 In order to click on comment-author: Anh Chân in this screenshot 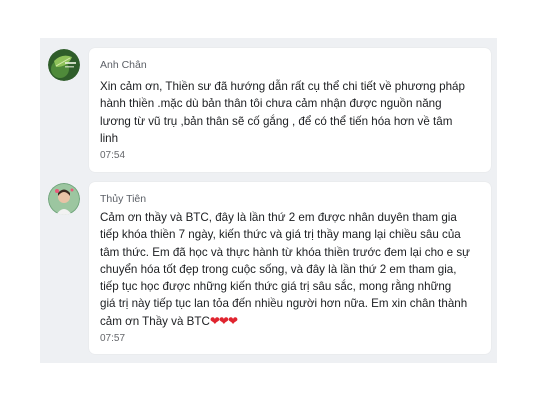, I will do `click(123, 65)`.